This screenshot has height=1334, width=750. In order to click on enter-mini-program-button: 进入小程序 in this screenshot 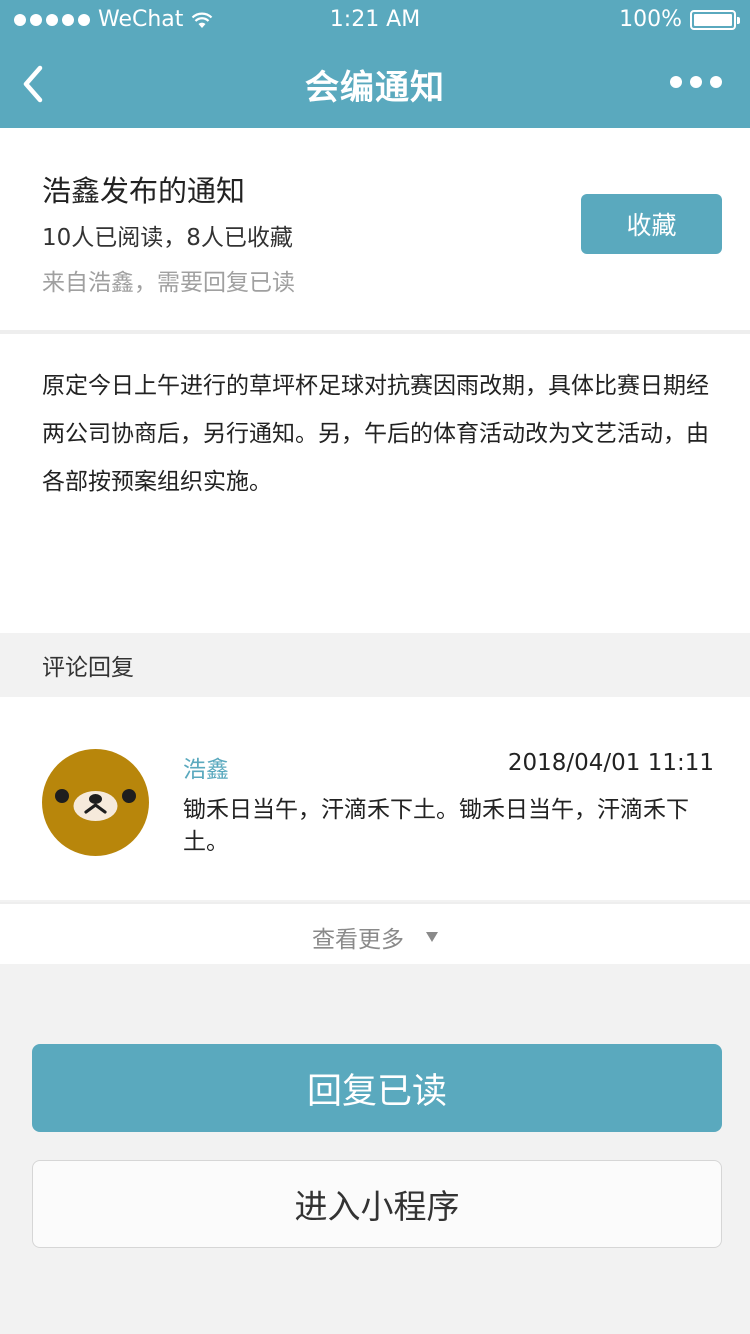, I will do `click(377, 1204)`.